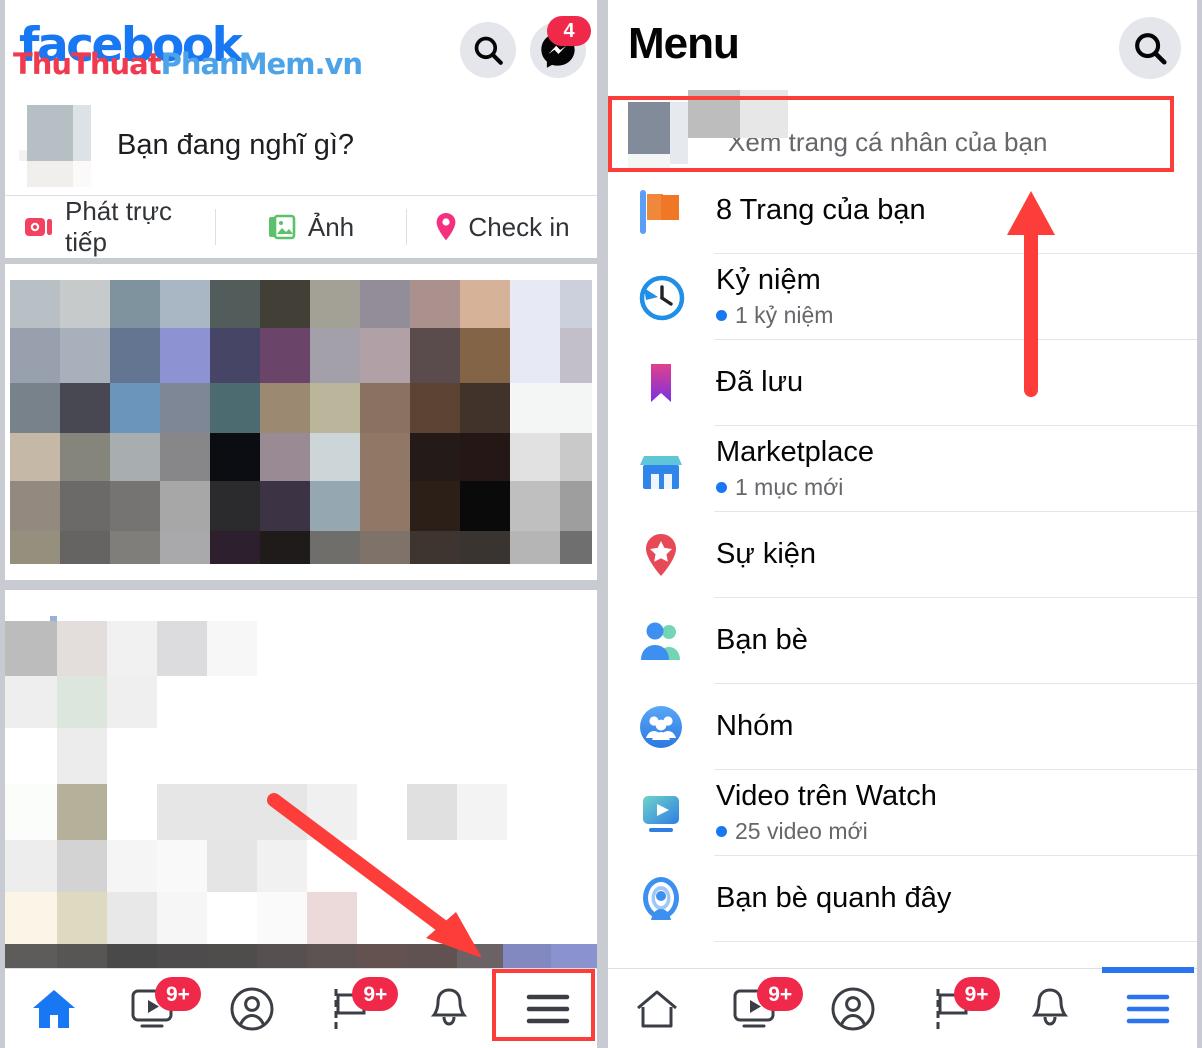 The width and height of the screenshot is (1202, 1048). What do you see at coordinates (661, 813) in the screenshot?
I see `watch-video-icon` at bounding box center [661, 813].